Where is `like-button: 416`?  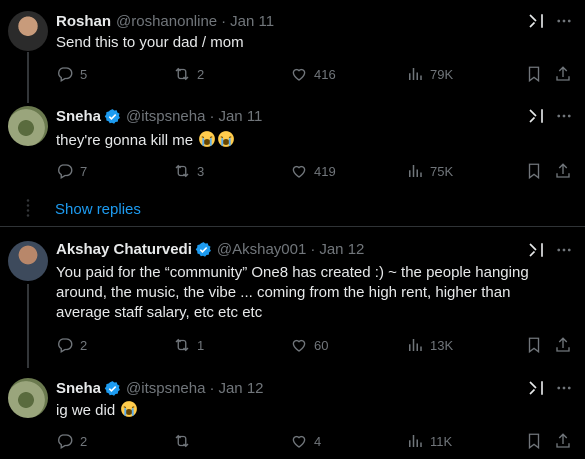
like-button: 416 is located at coordinates (313, 74).